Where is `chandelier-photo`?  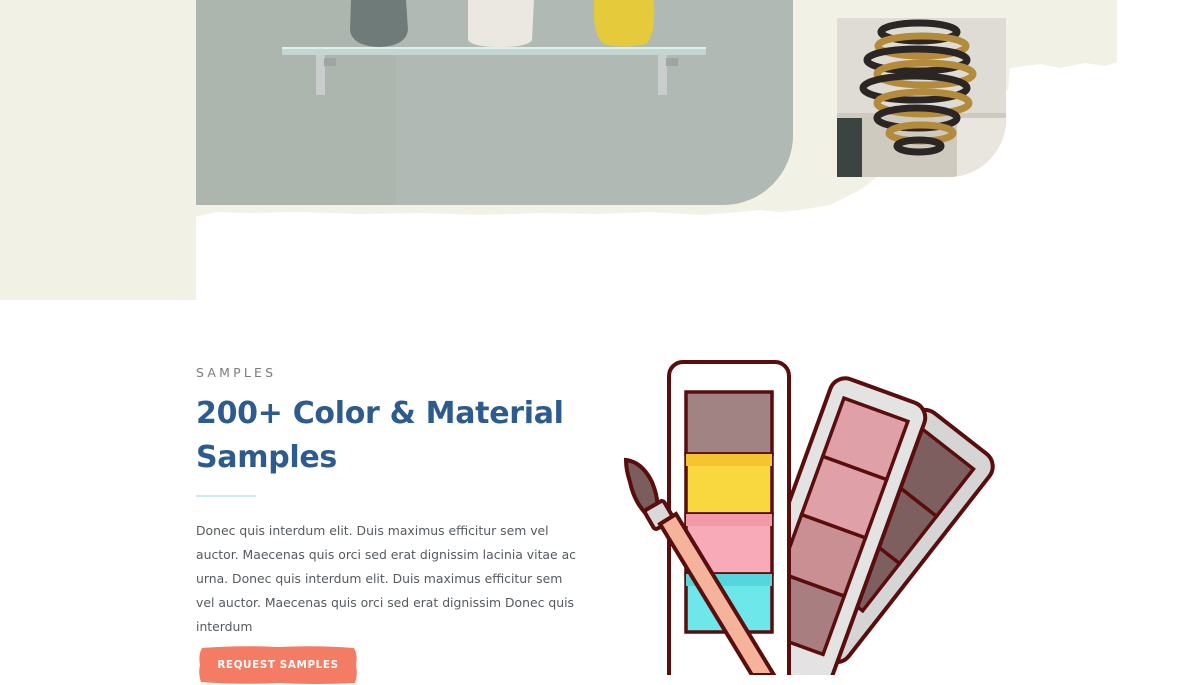 chandelier-photo is located at coordinates (921, 97).